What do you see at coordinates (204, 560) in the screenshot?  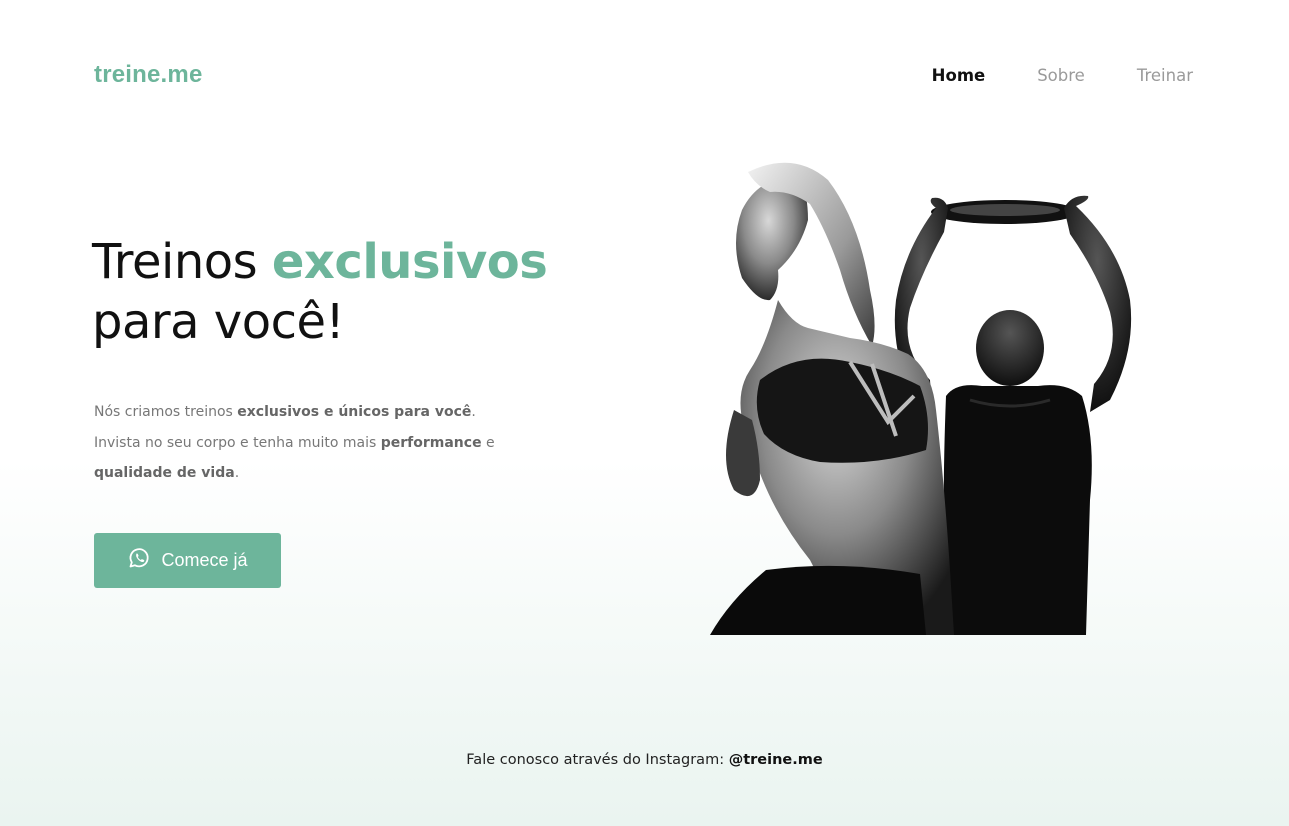 I see `start-now-label: Comece já` at bounding box center [204, 560].